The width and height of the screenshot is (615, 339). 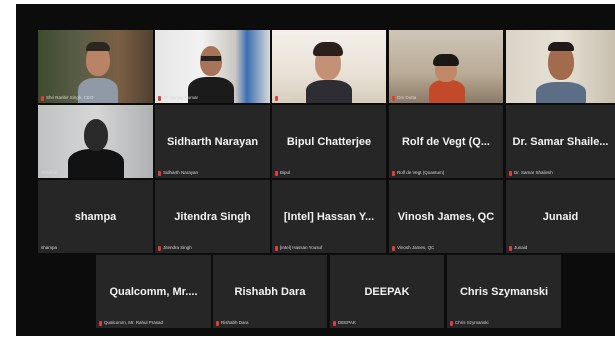 I want to click on participant-name: Rishabh Dara, so click(x=235, y=322).